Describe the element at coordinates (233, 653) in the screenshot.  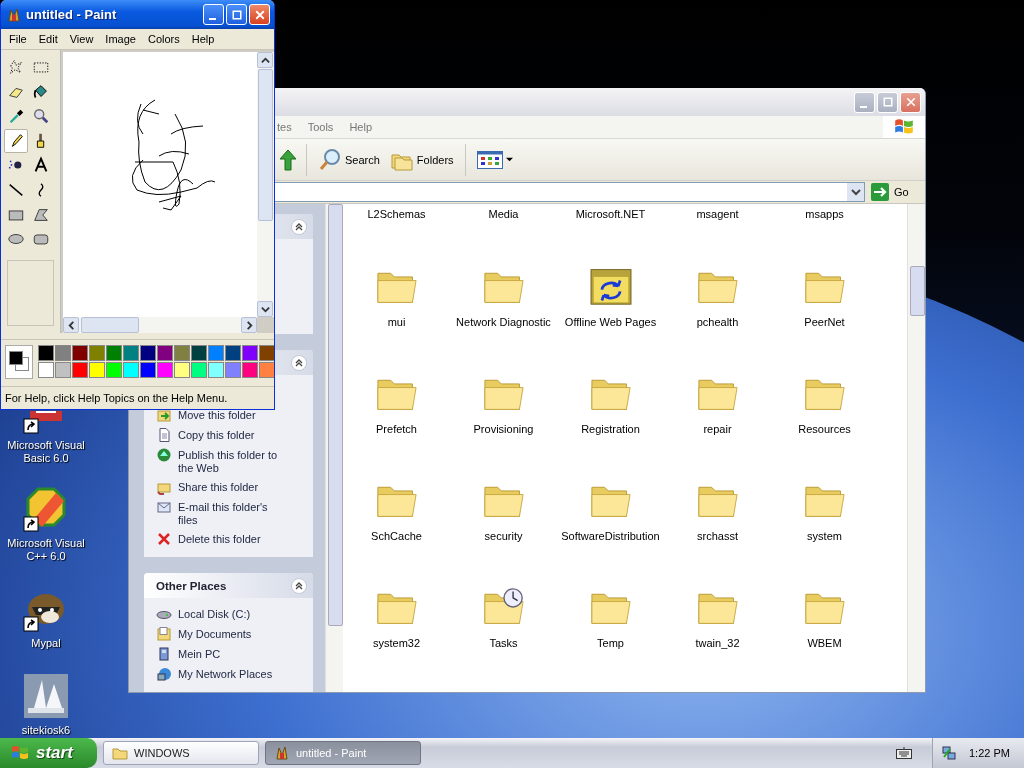
I see `task-link: Mein PC` at that location.